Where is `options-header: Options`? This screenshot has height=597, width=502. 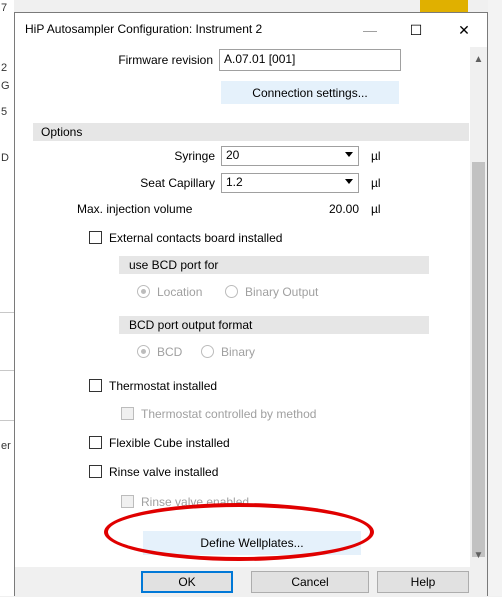 options-header: Options is located at coordinates (251, 132).